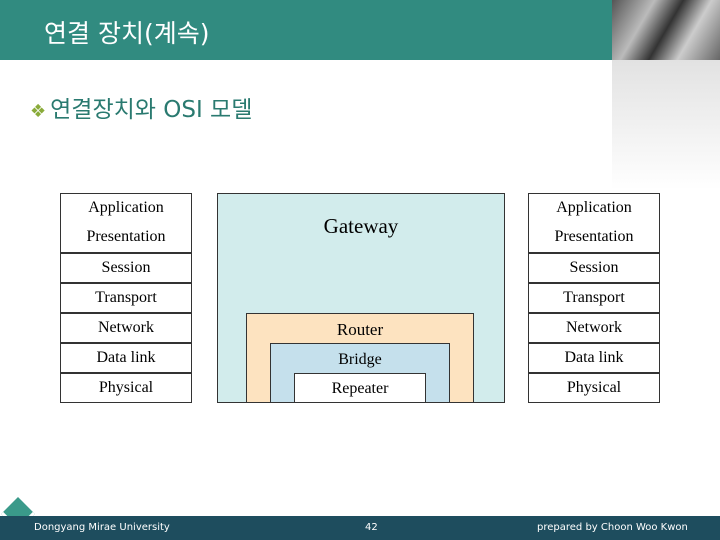 The height and width of the screenshot is (540, 720). I want to click on bridge-label: Bridge, so click(360, 359).